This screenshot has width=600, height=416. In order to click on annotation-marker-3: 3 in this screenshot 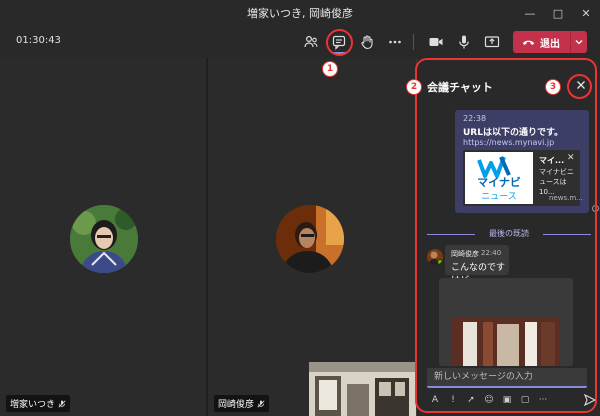, I will do `click(553, 87)`.